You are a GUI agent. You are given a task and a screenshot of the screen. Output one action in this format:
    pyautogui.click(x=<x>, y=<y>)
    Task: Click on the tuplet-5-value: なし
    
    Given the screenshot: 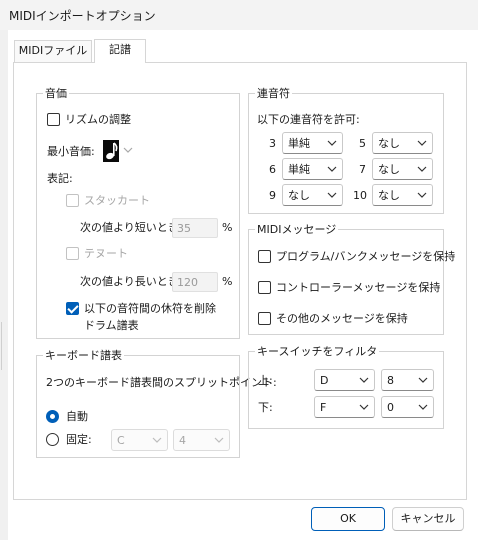 What is the action you would take?
    pyautogui.click(x=389, y=143)
    